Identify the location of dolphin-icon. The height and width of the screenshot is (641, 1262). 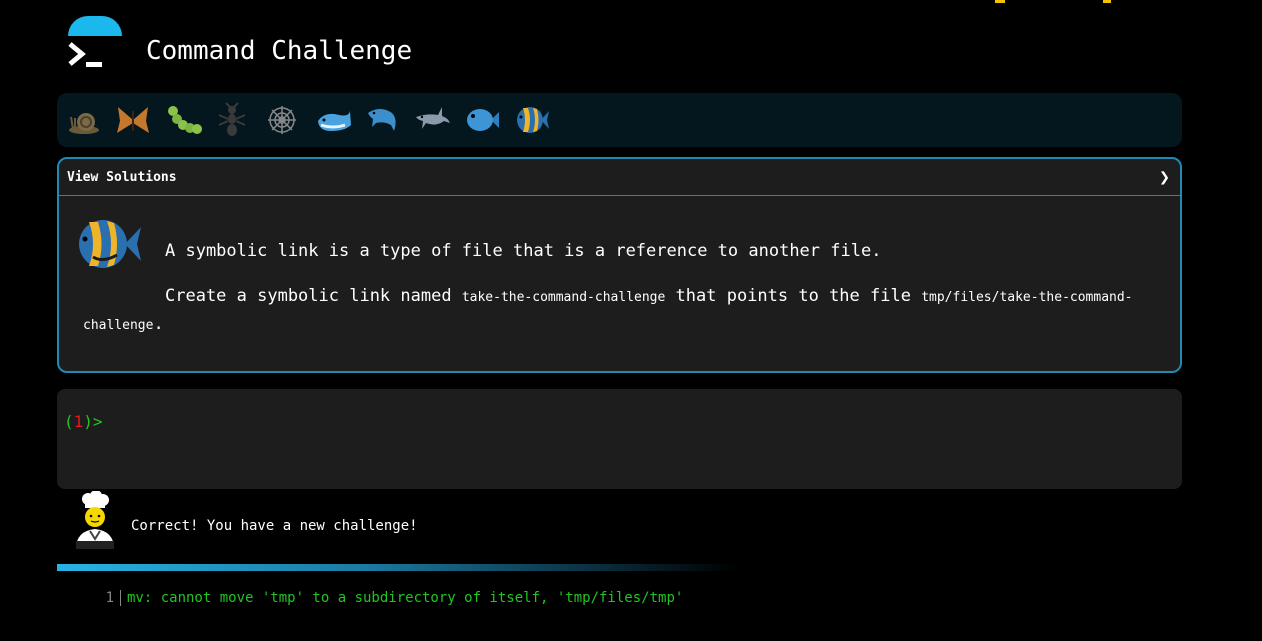
(383, 120).